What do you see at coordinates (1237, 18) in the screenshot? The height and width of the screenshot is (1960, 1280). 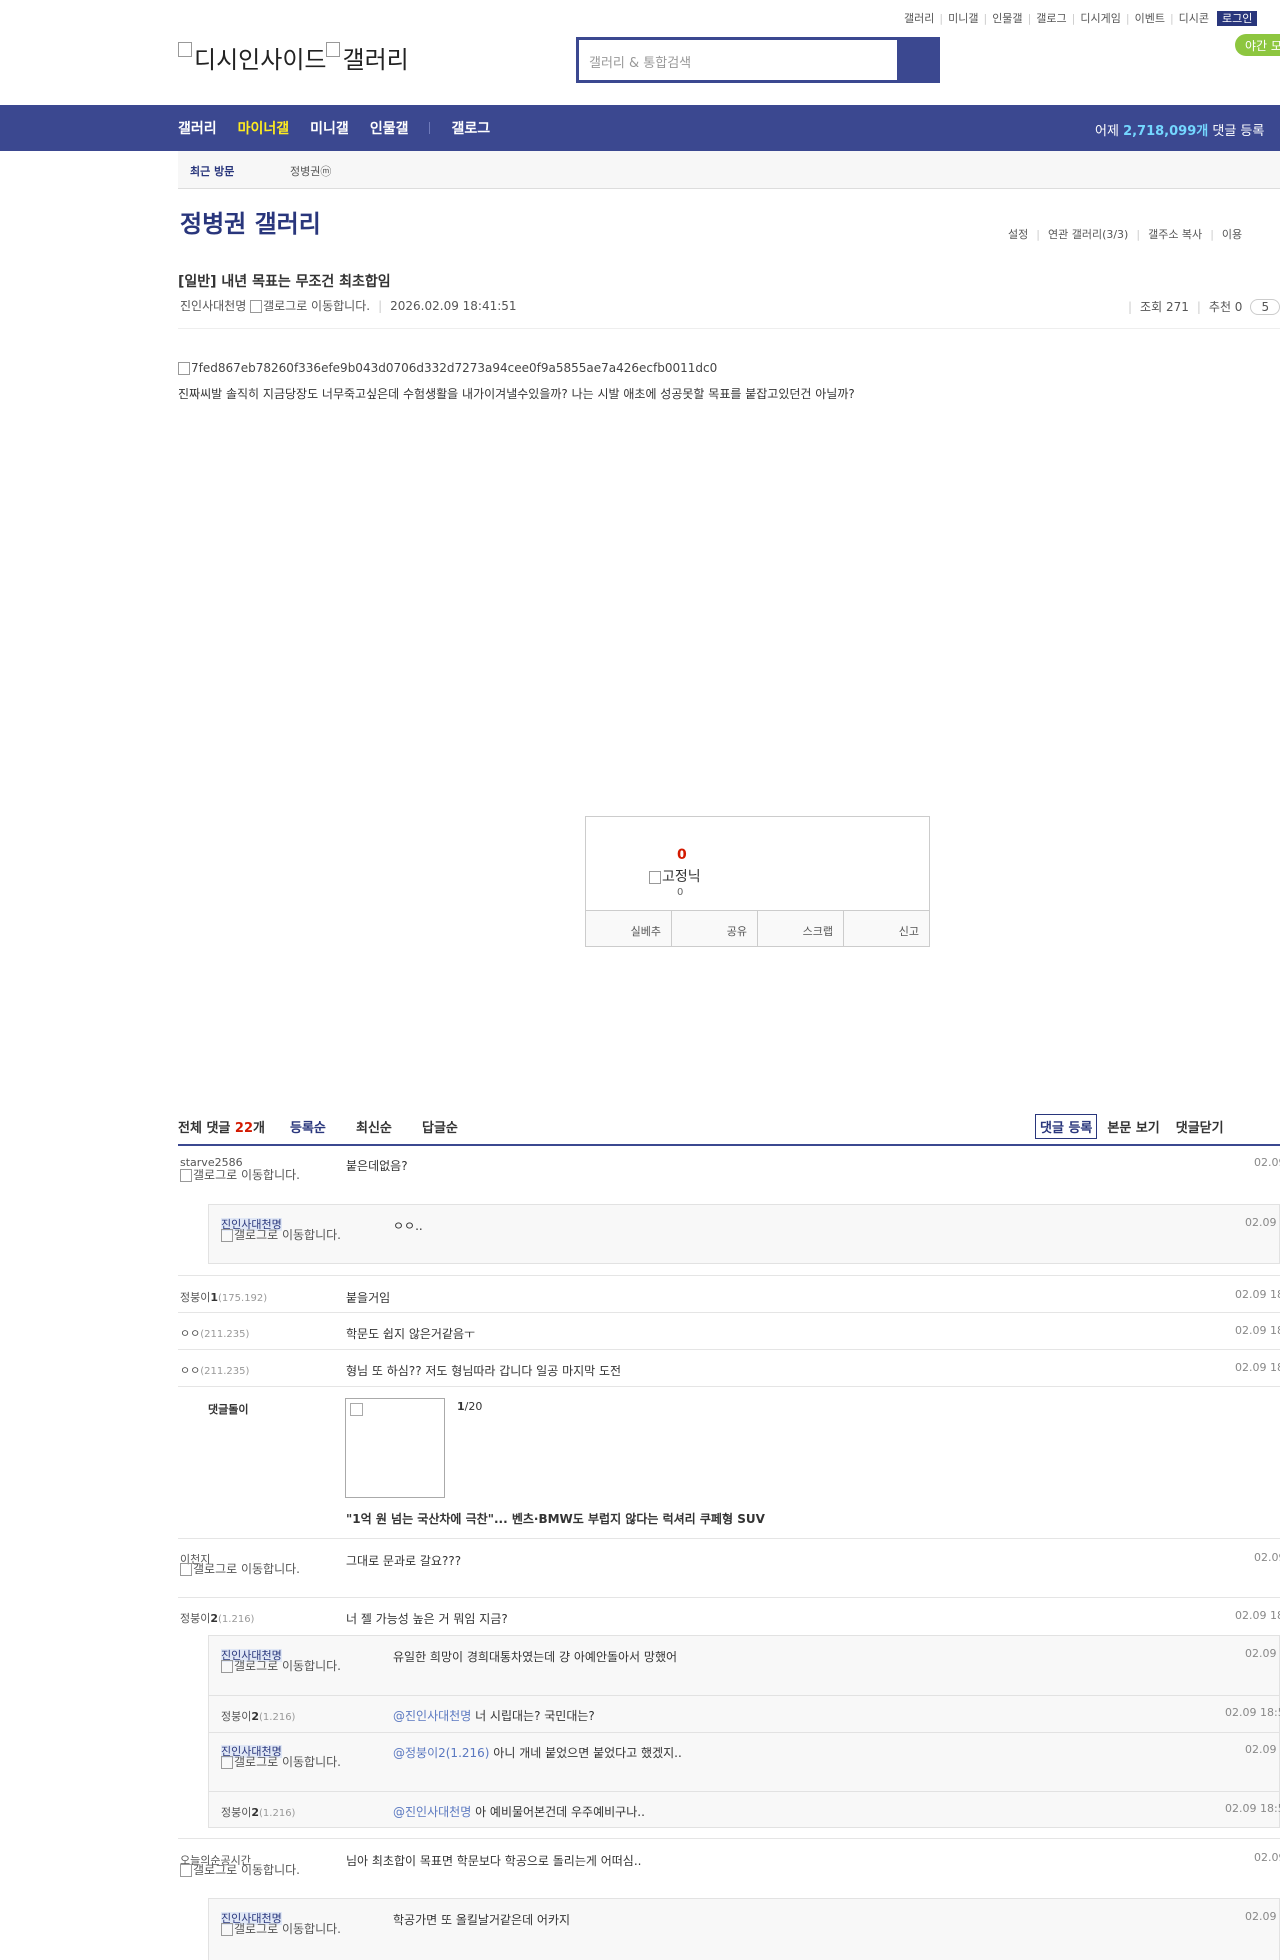 I see `login-button: 로그인` at bounding box center [1237, 18].